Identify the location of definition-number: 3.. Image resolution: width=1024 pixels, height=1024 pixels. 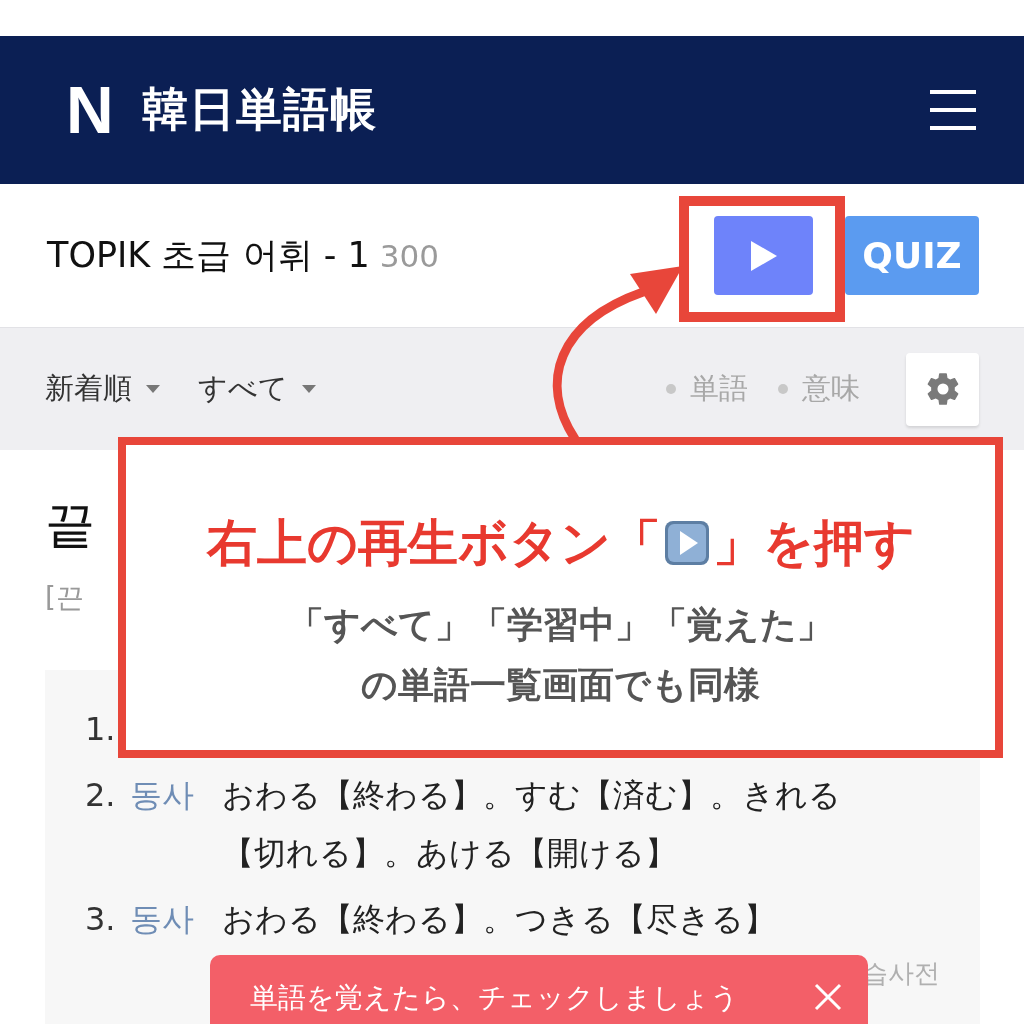
(100, 919).